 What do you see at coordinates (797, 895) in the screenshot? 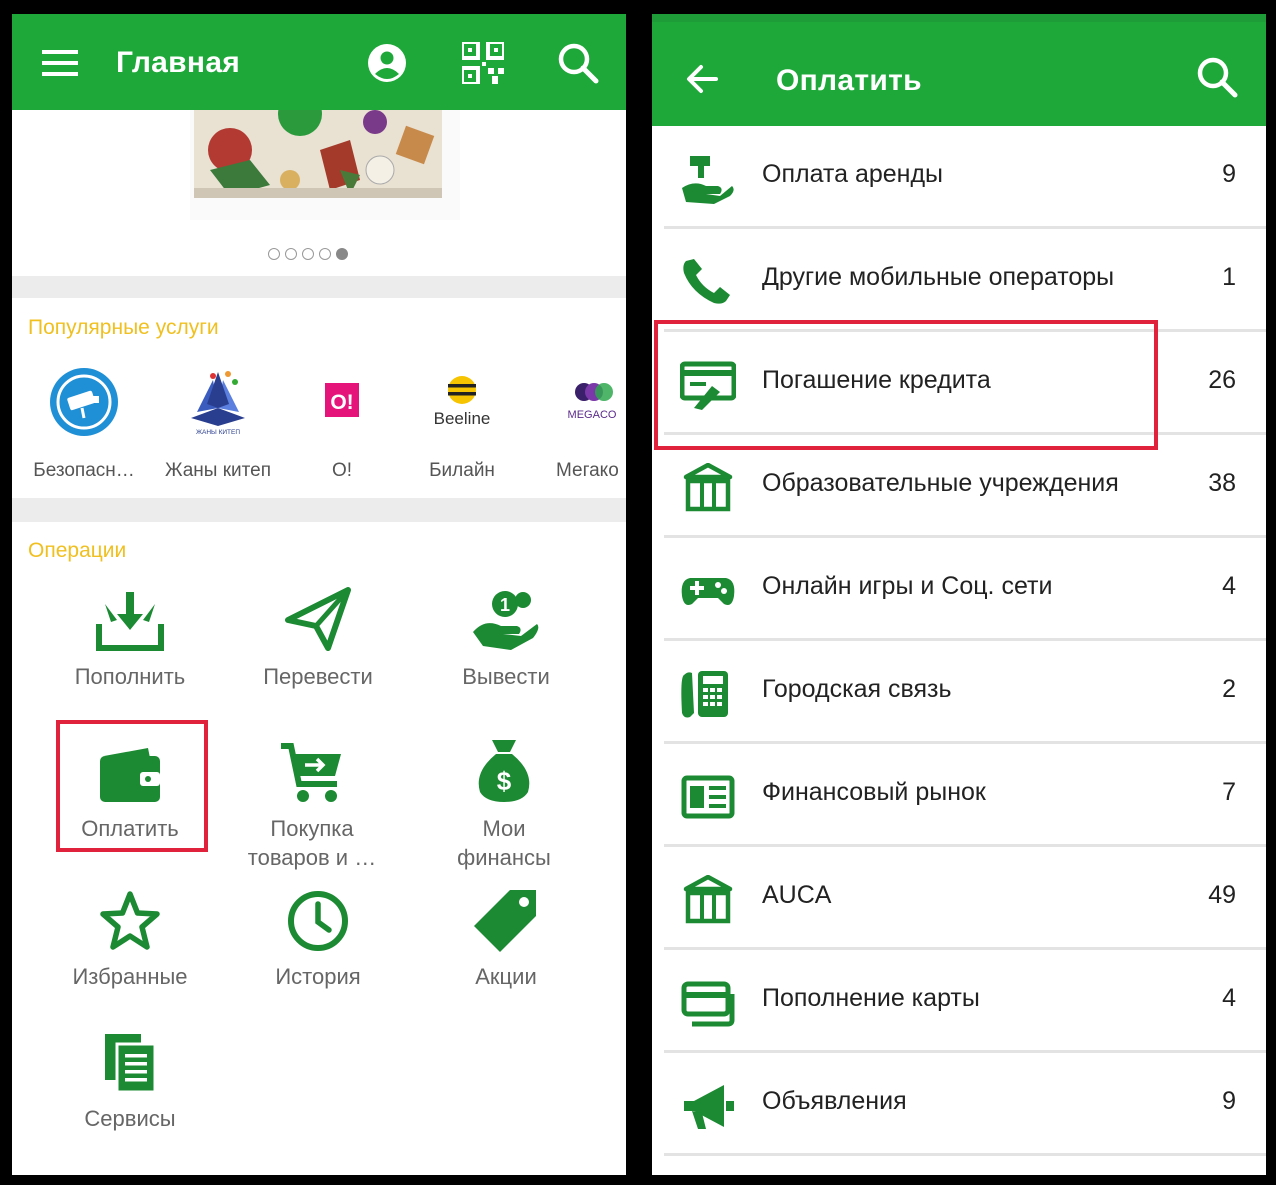
I see `category-label: AUCA` at bounding box center [797, 895].